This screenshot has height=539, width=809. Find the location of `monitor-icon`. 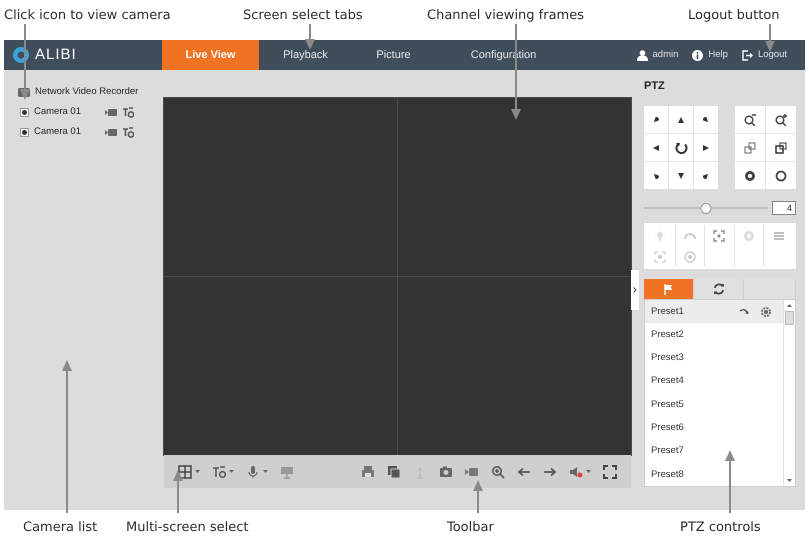

monitor-icon is located at coordinates (287, 471).